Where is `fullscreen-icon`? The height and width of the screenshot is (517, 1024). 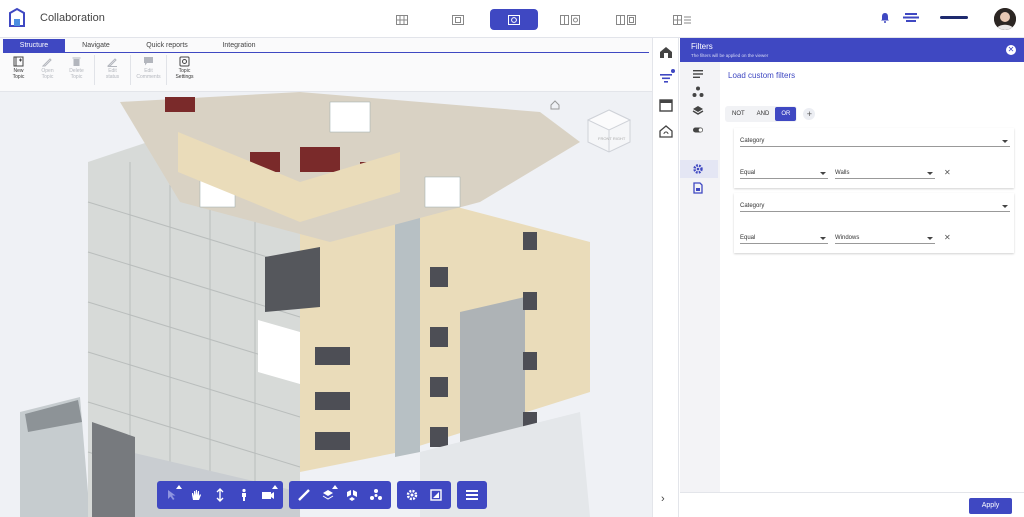
fullscreen-icon is located at coordinates (436, 495).